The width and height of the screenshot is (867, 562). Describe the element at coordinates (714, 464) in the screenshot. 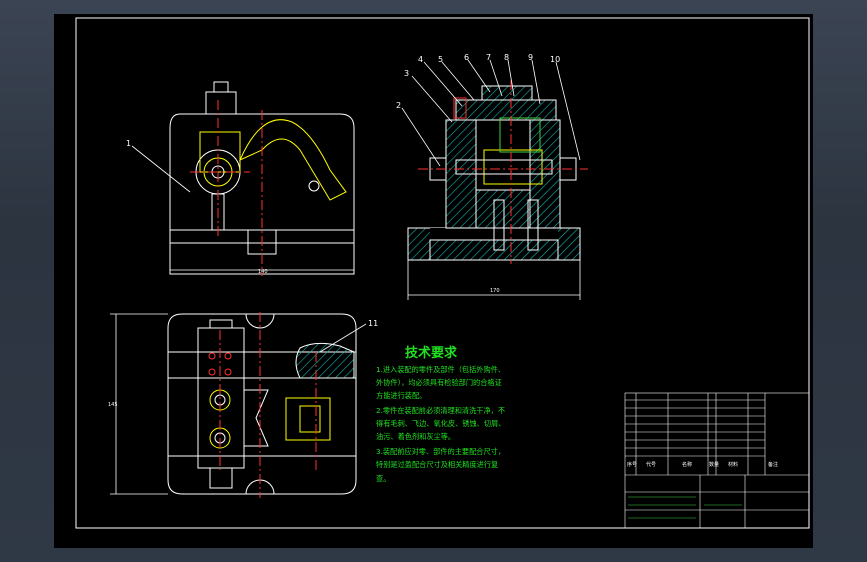

I see `tb-header: 数量` at that location.